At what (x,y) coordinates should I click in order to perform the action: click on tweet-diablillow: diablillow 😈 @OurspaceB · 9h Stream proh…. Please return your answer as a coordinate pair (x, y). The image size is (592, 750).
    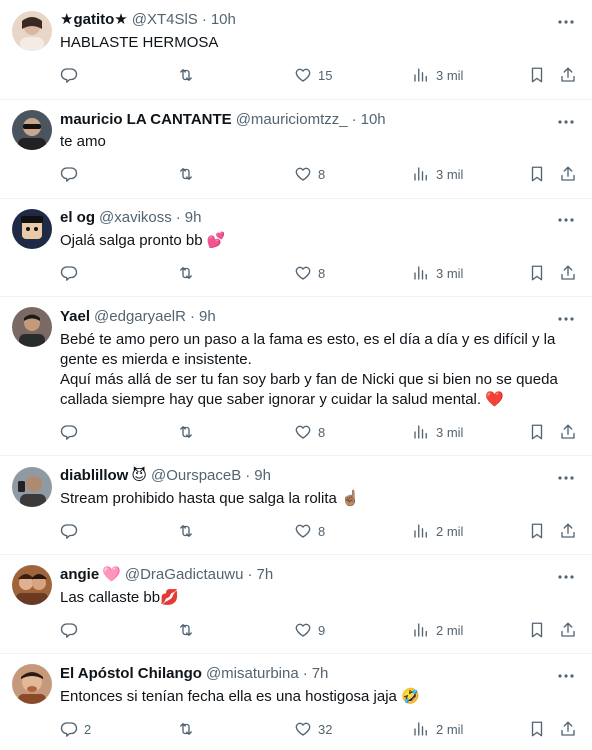
    Looking at the image, I should click on (296, 505).